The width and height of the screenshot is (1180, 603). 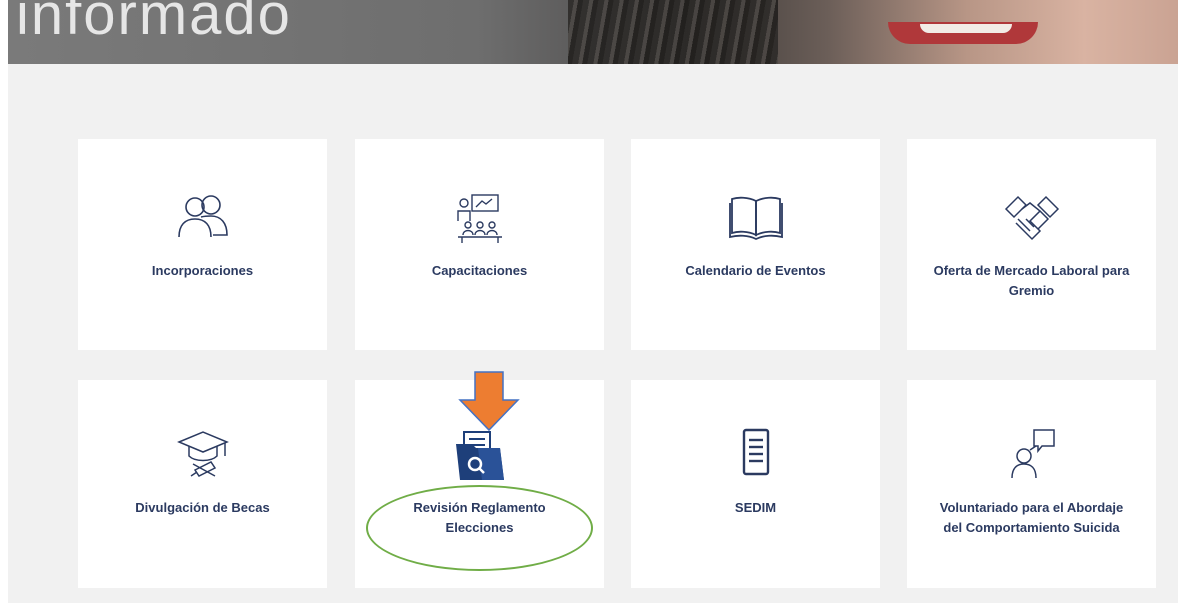 I want to click on card-calendario-eventos: Calendario de Eventos, so click(x=755, y=244).